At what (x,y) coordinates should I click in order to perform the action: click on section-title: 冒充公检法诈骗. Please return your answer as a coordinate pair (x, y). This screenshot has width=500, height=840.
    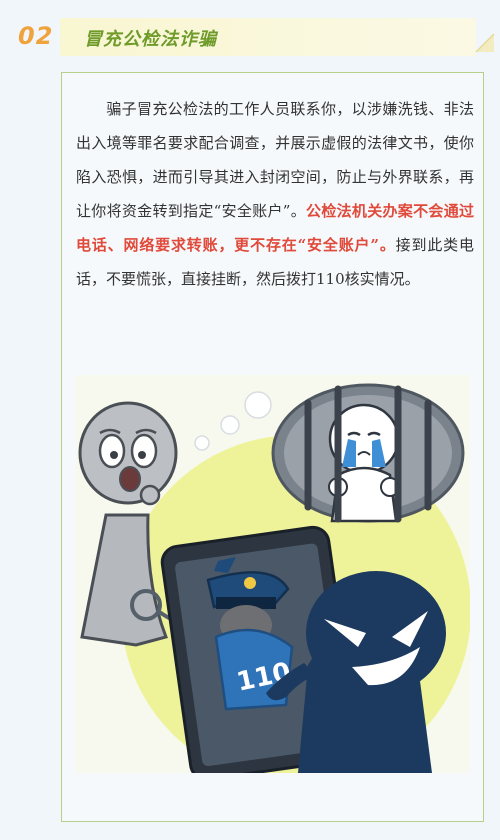
    Looking at the image, I should click on (150, 39).